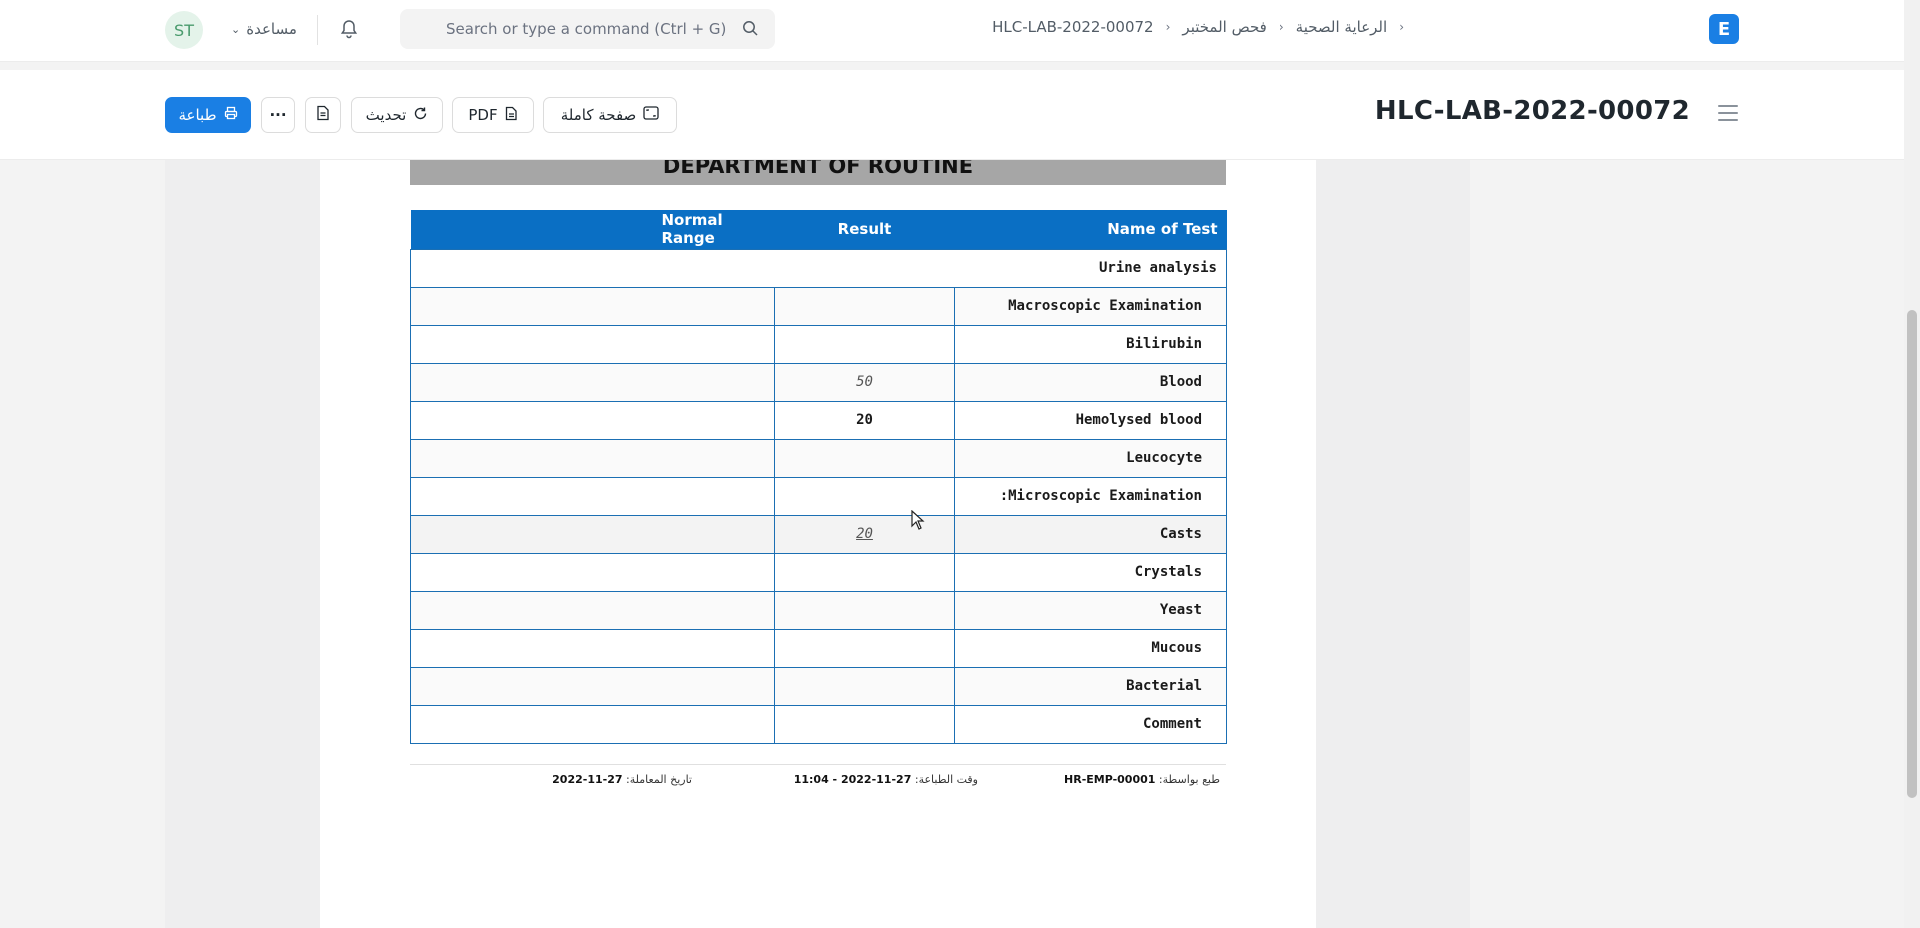 The width and height of the screenshot is (1920, 928). What do you see at coordinates (651, 115) in the screenshot?
I see `expand-icon` at bounding box center [651, 115].